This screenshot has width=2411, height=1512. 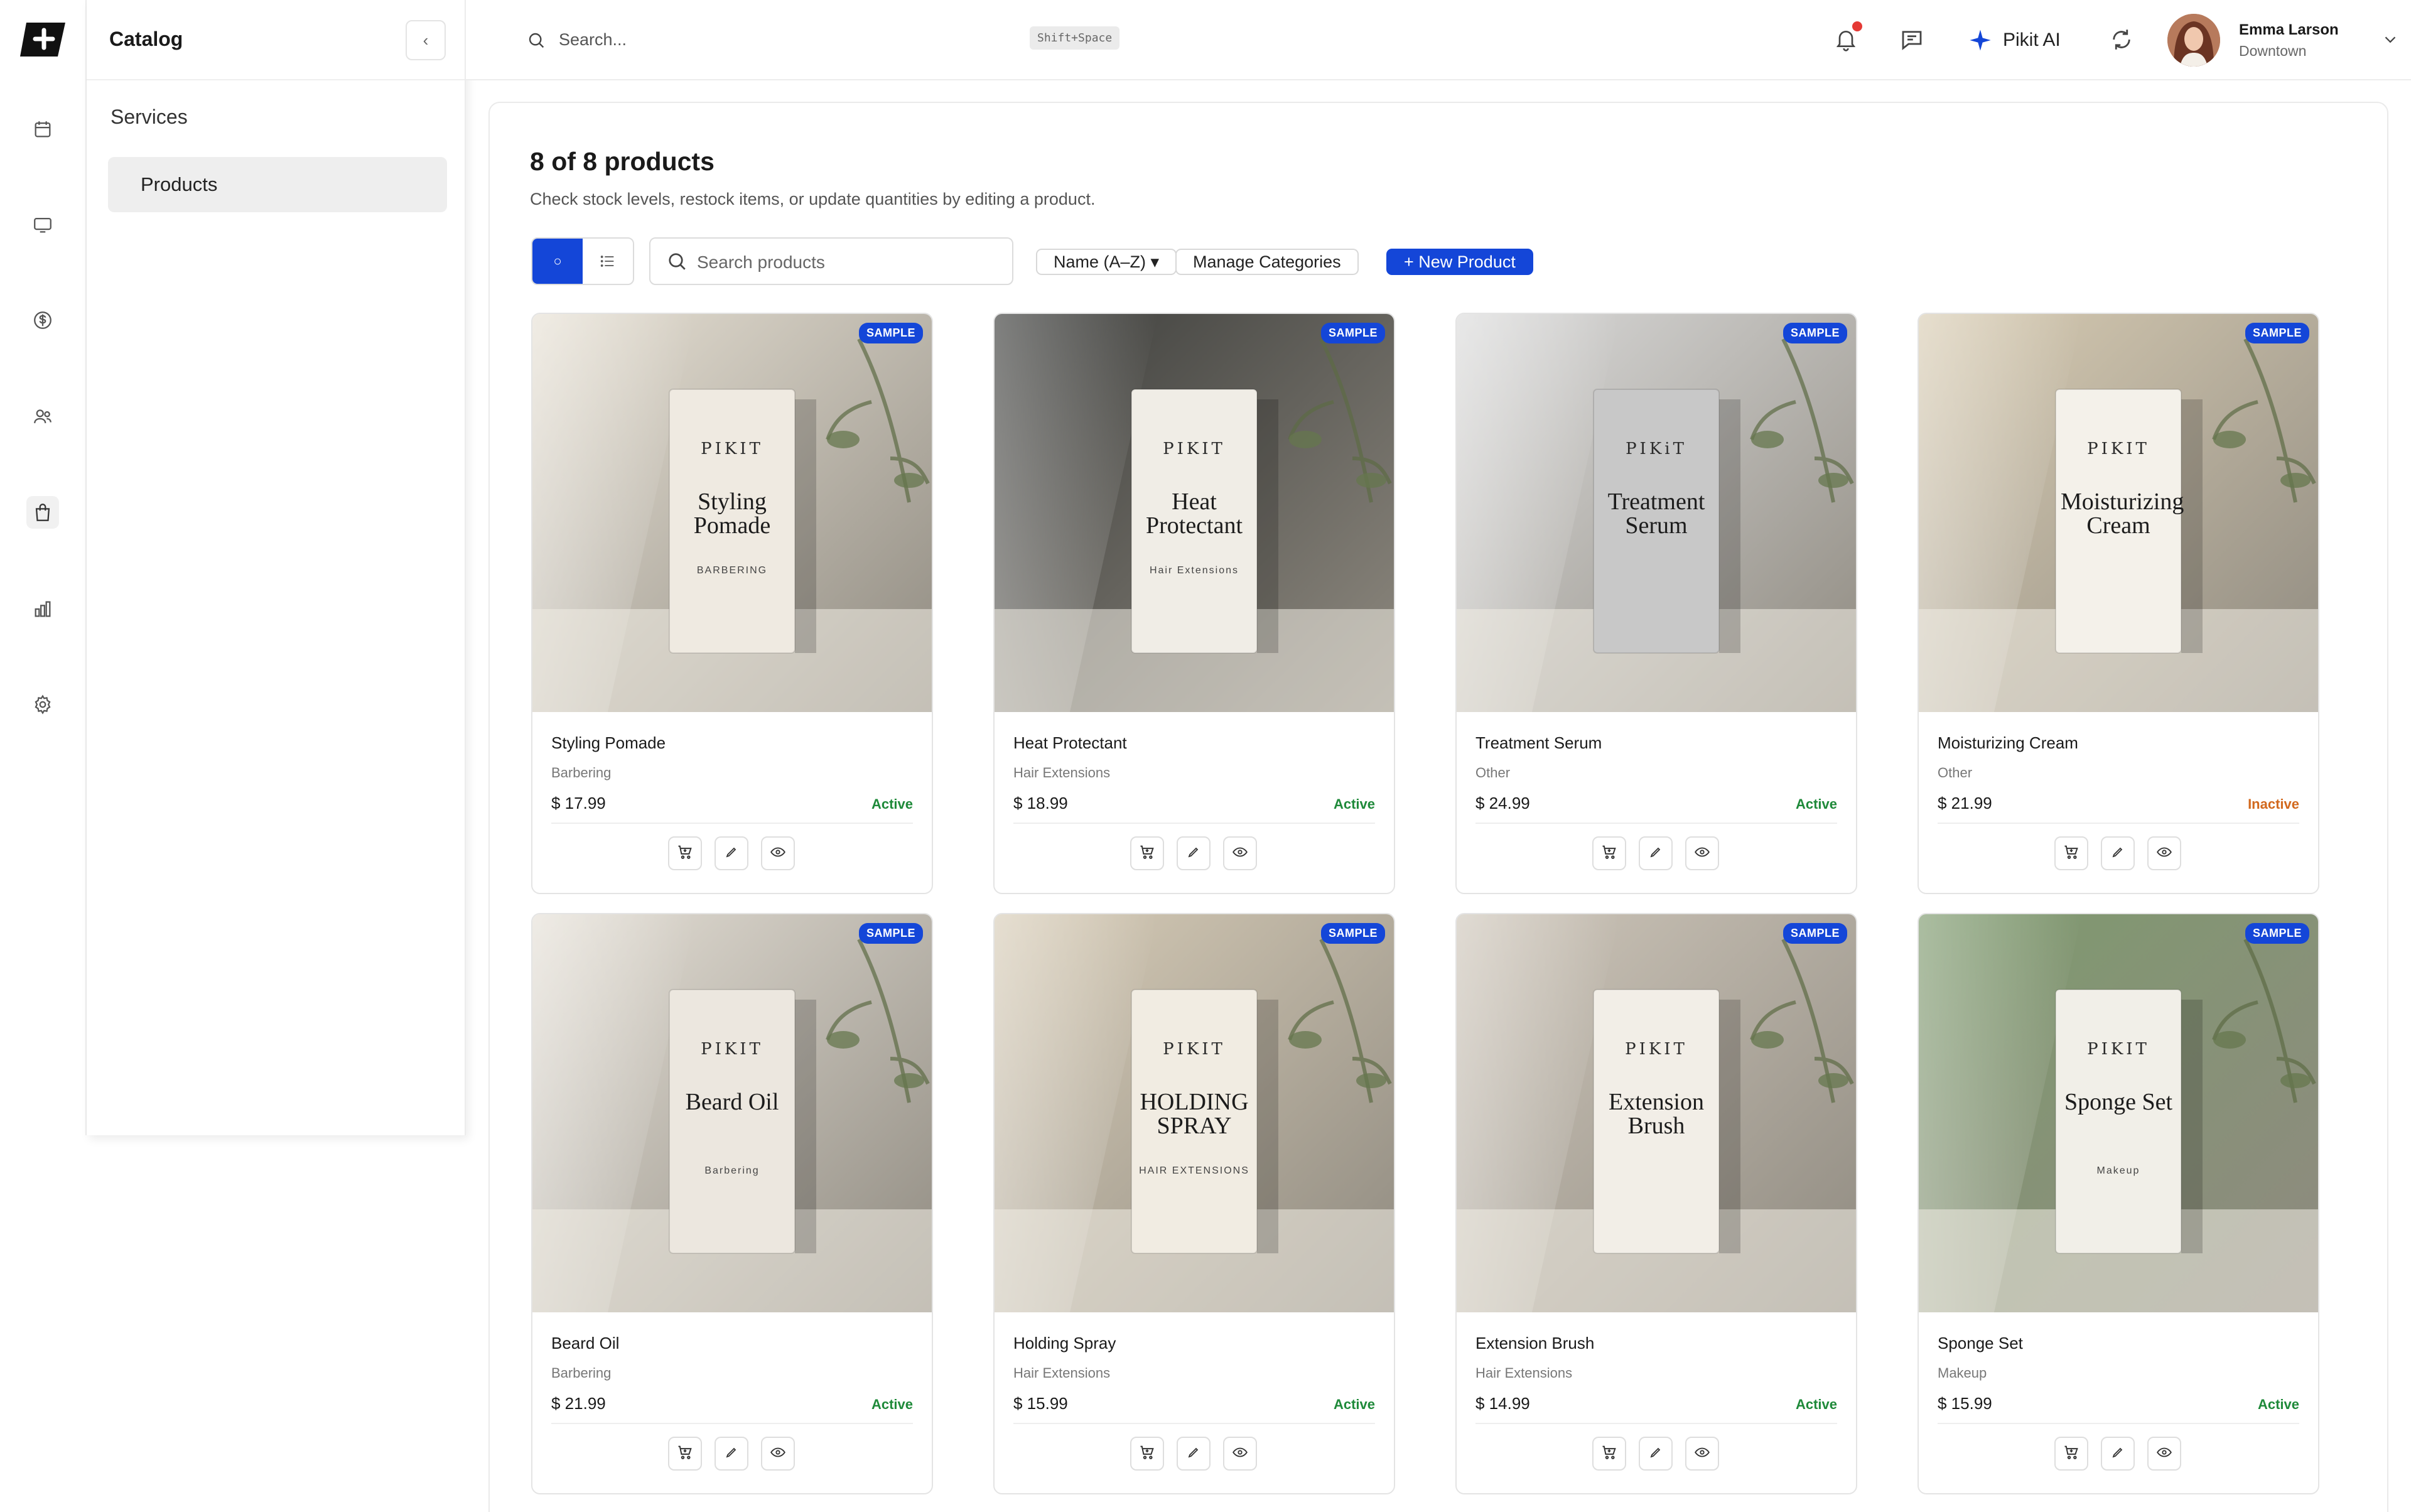 I want to click on sidebar-section-services: Services, so click(x=149, y=117).